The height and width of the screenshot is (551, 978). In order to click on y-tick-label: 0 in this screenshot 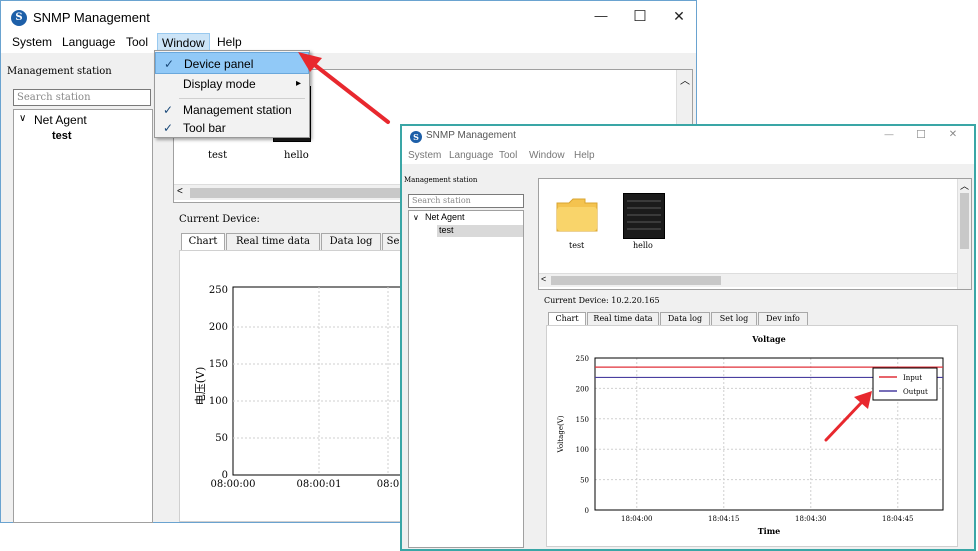, I will do `click(587, 511)`.